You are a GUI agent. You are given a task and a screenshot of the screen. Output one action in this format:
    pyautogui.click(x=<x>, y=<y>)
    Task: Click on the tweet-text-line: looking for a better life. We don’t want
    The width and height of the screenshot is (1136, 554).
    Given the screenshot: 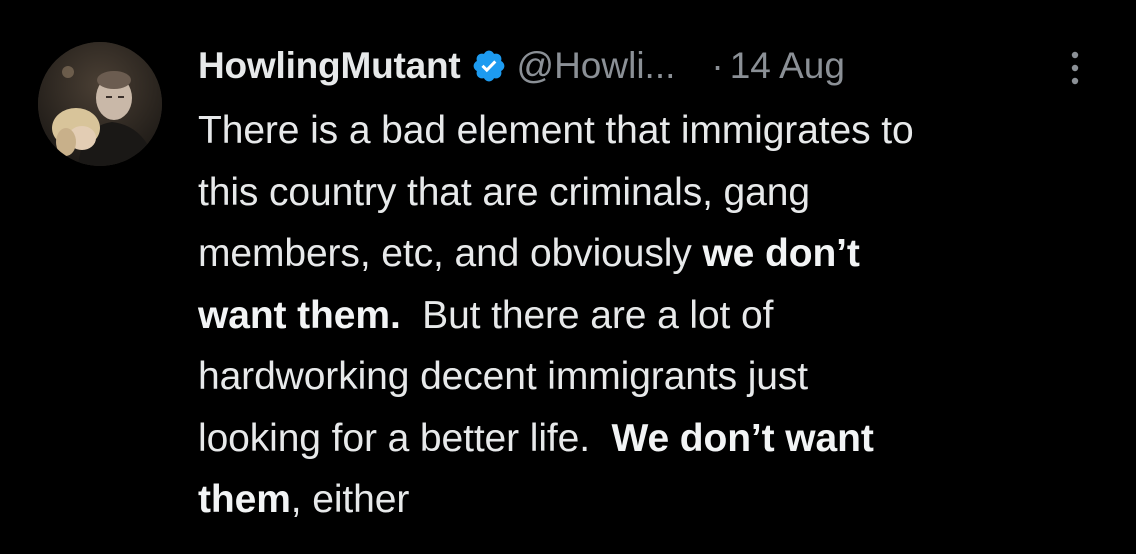 What is the action you would take?
    pyautogui.click(x=658, y=439)
    